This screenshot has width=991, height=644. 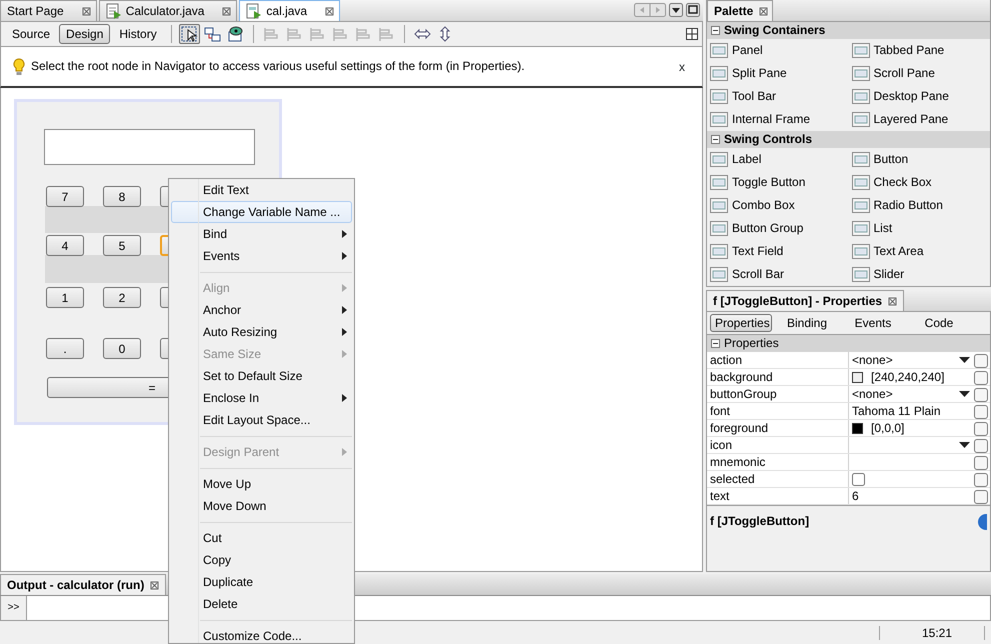 I want to click on help-icon, so click(x=982, y=522).